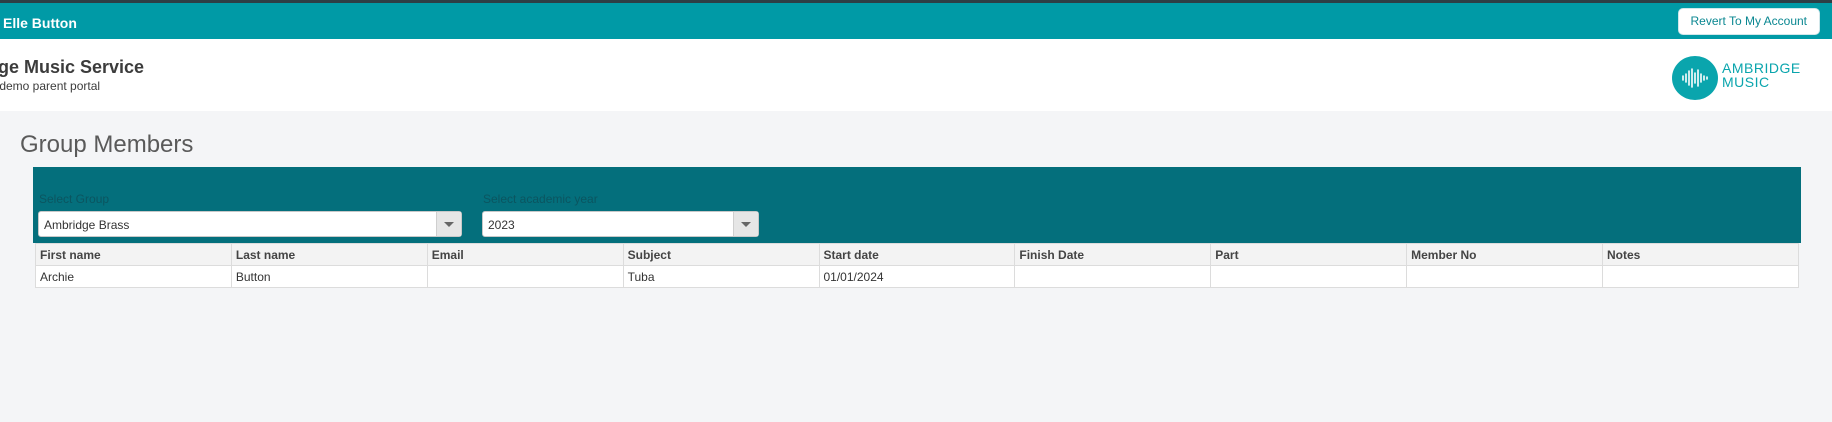  What do you see at coordinates (1700, 276) in the screenshot?
I see `cell-notes` at bounding box center [1700, 276].